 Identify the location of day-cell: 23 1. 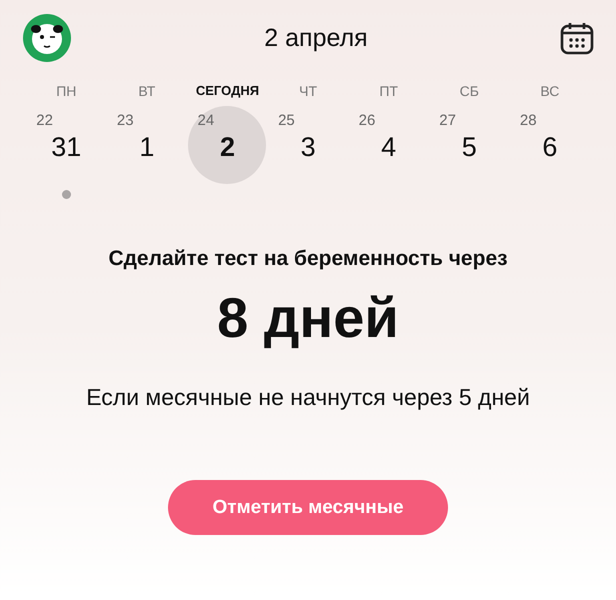
(147, 145).